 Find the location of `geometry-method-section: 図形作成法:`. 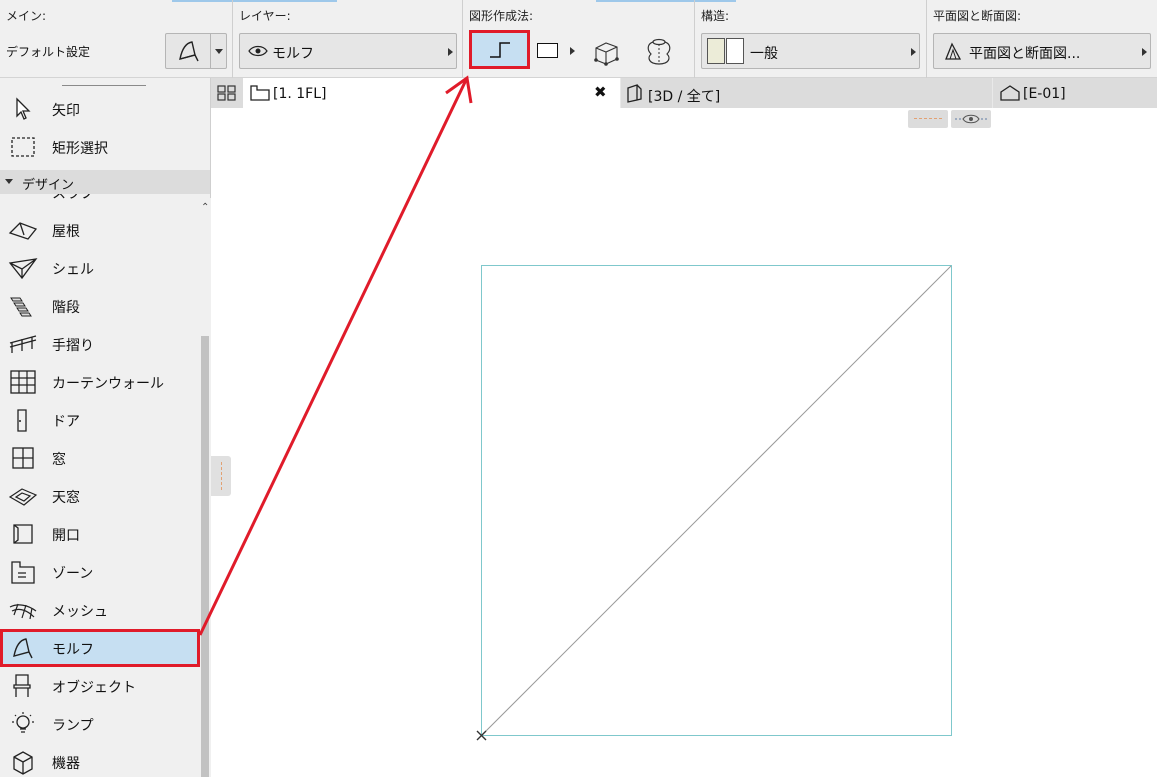

geometry-method-section: 図形作成法: is located at coordinates (579, 39).